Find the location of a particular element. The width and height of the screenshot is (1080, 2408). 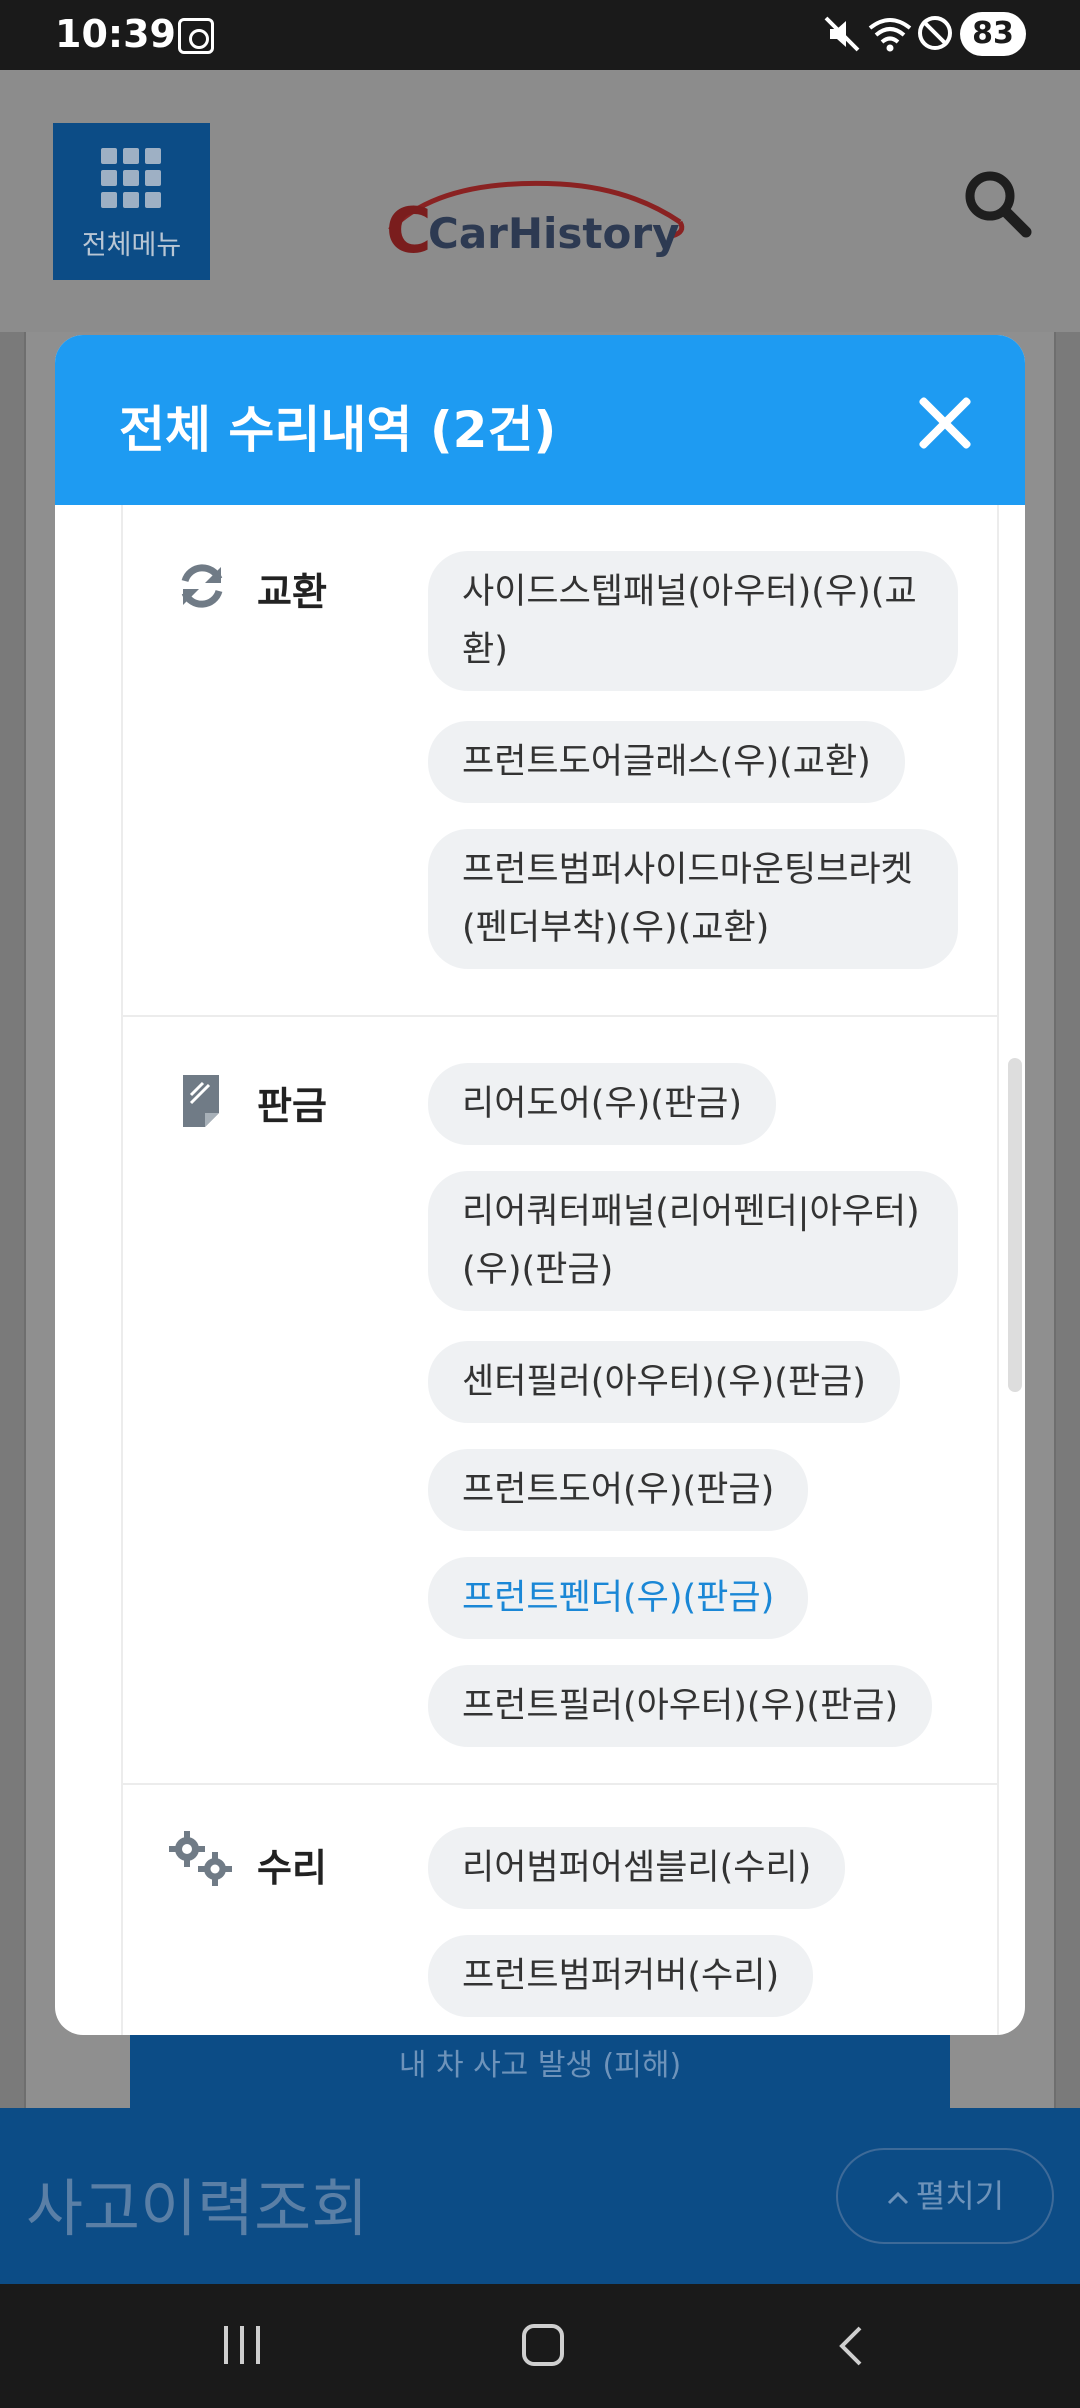

repair-item-chip: 프런트범퍼커버(수리) is located at coordinates (621, 1976).